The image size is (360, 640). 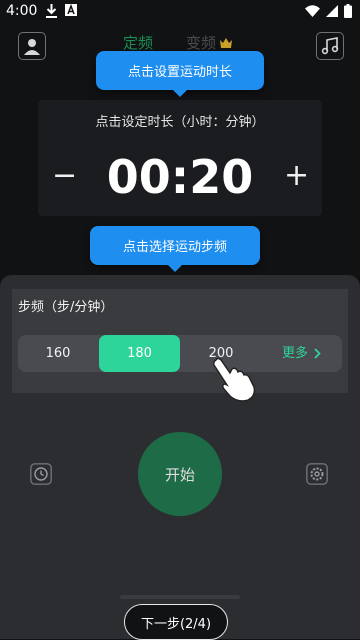 I want to click on duration-label: 点击设定时长（小时：分钟）, so click(x=180, y=122).